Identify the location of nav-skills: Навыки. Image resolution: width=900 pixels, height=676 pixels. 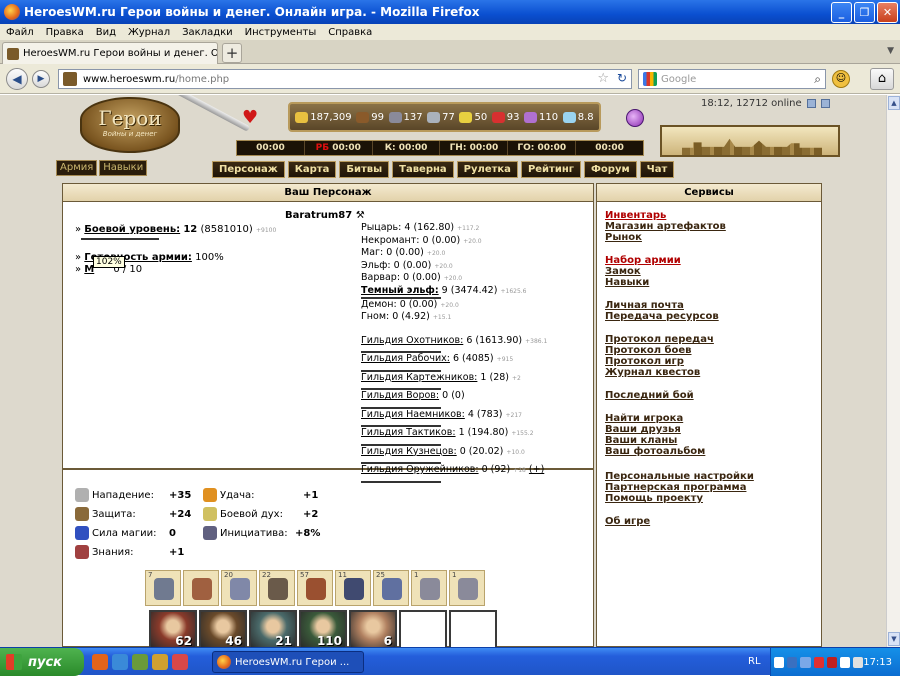
(123, 168).